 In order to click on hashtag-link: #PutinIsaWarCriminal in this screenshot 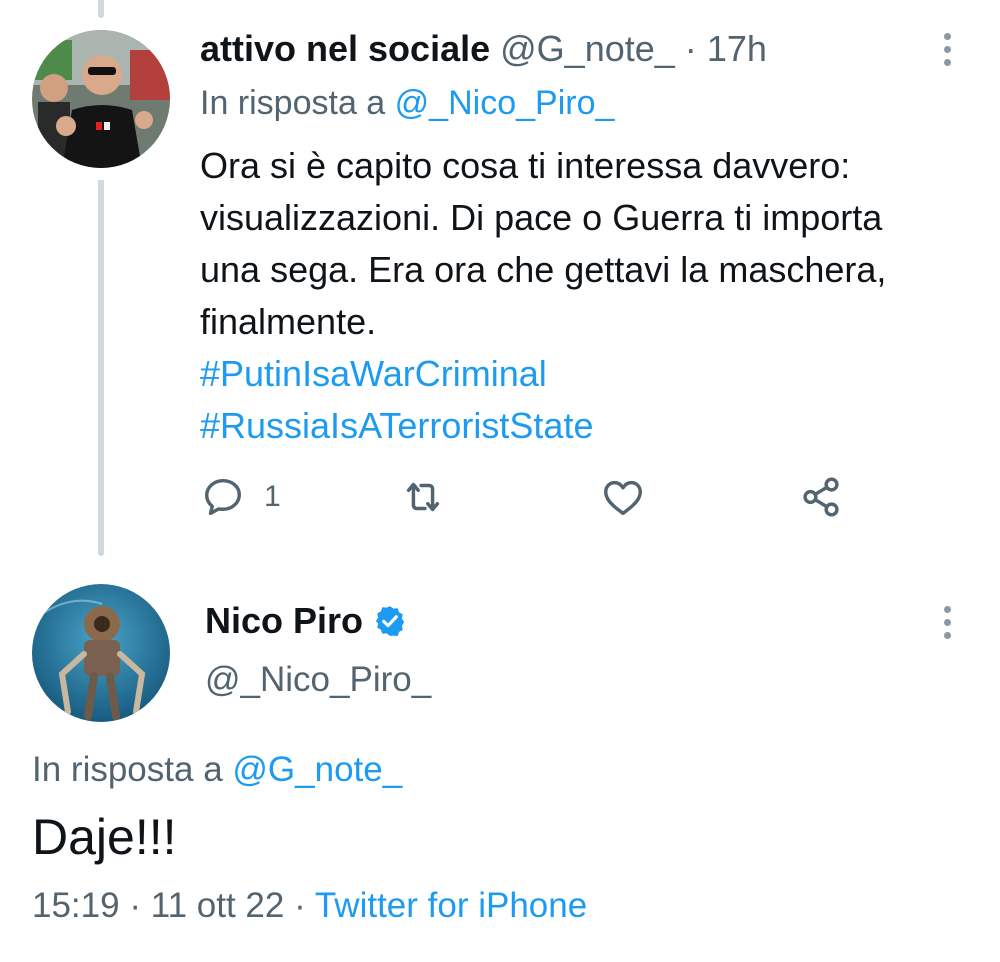, I will do `click(590, 374)`.